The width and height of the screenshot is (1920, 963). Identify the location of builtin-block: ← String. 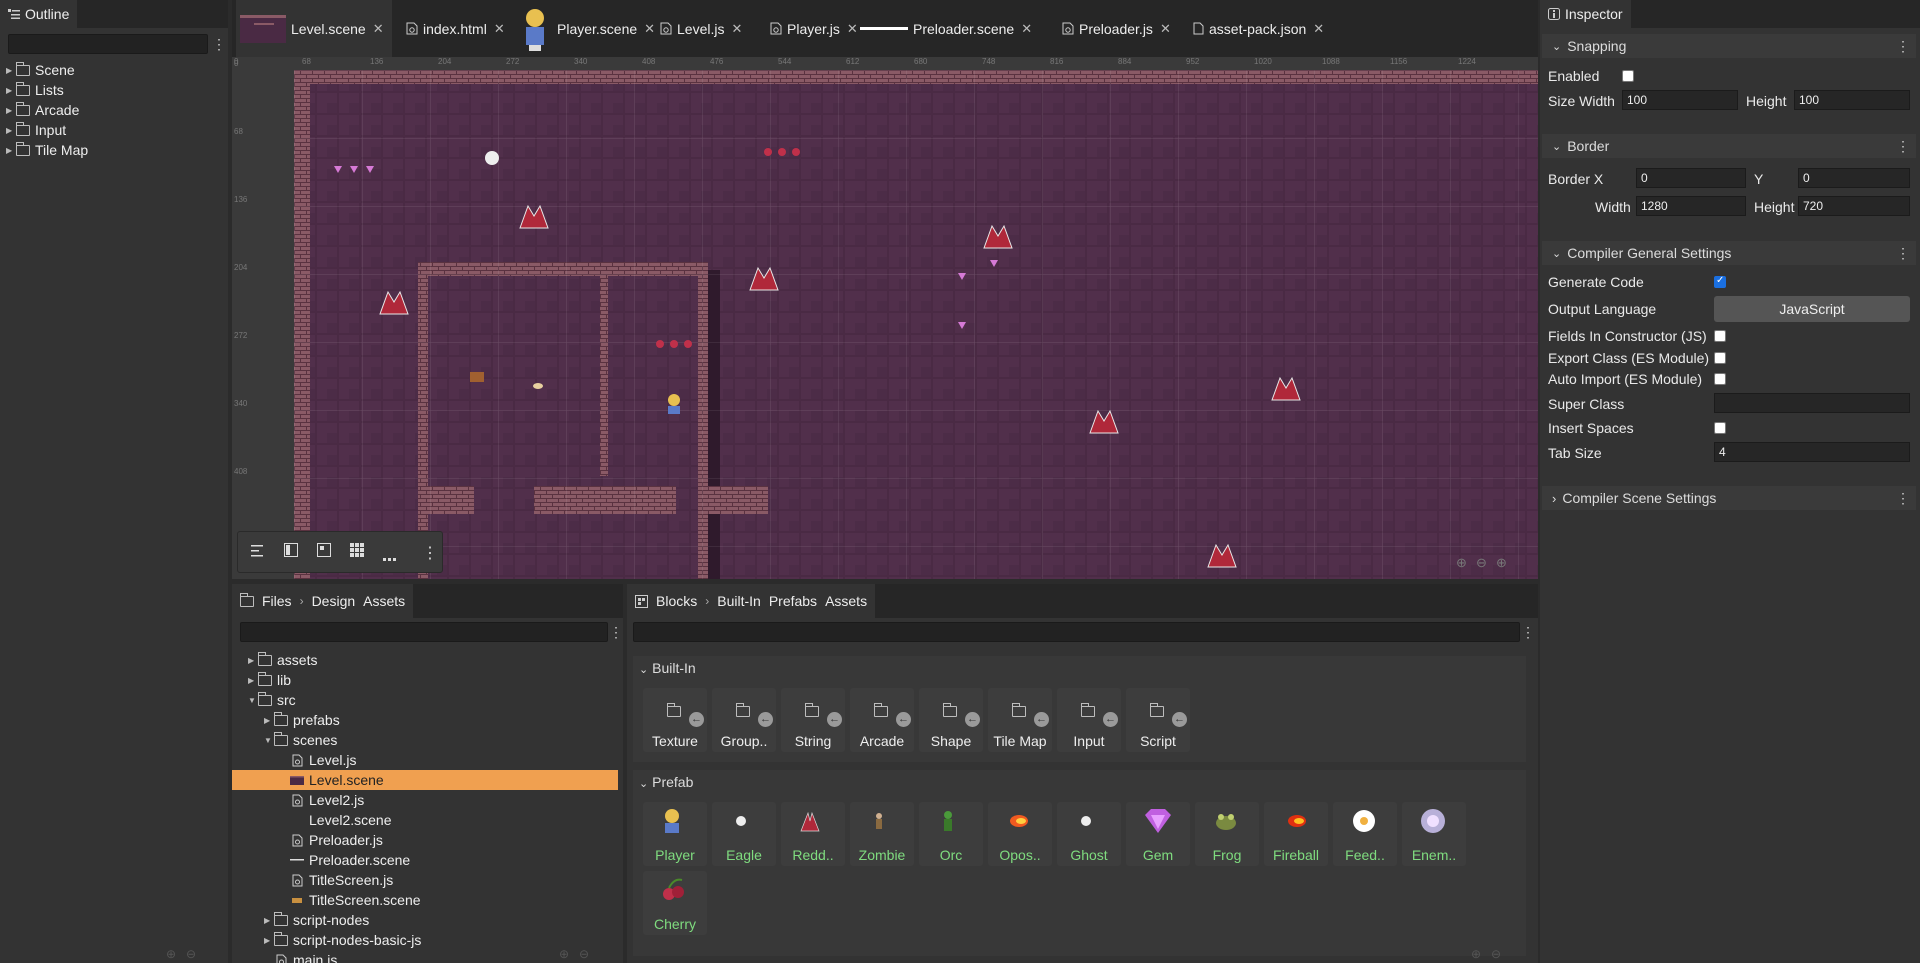
(813, 720).